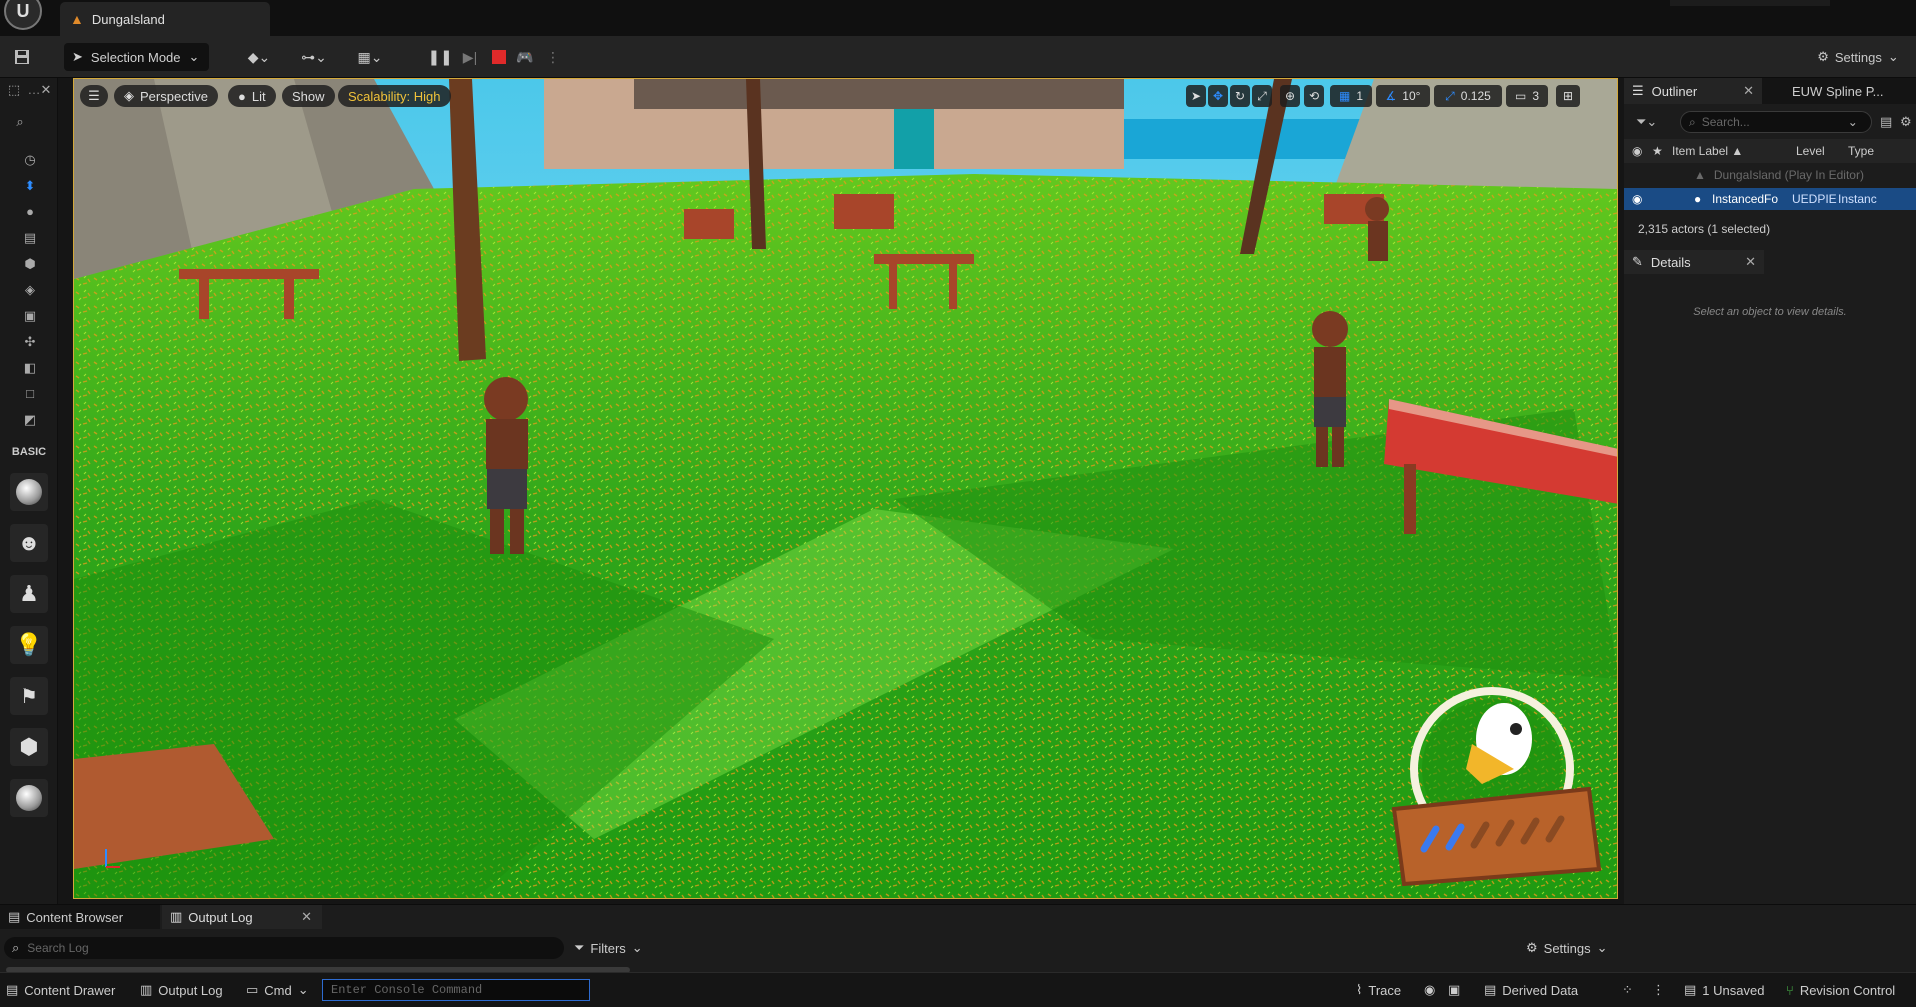  What do you see at coordinates (1750, 3) in the screenshot?
I see `titlebar-strip` at bounding box center [1750, 3].